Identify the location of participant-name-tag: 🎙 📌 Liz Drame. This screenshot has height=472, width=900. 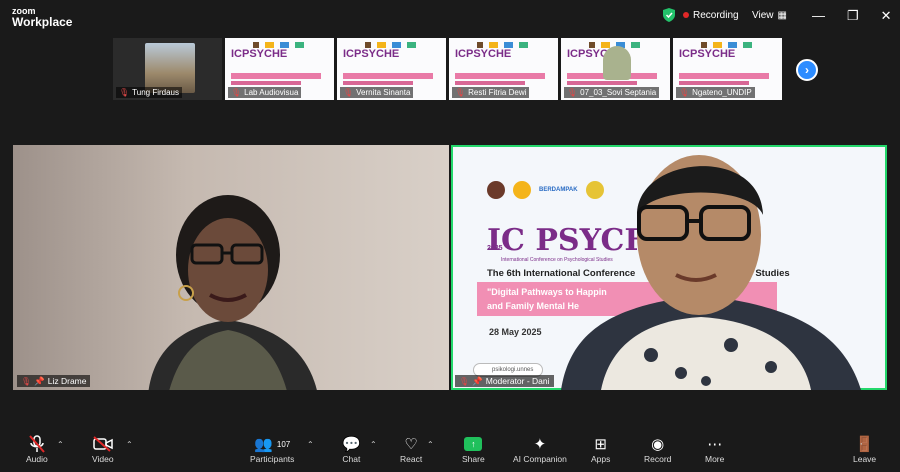
(54, 381).